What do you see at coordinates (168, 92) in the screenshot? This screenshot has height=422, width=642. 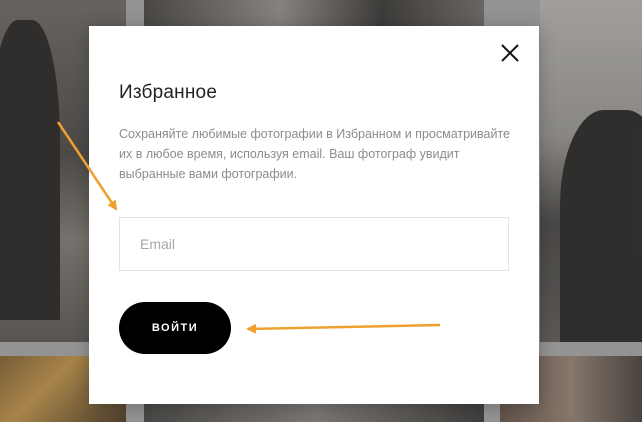 I see `modal-title: Избранное` at bounding box center [168, 92].